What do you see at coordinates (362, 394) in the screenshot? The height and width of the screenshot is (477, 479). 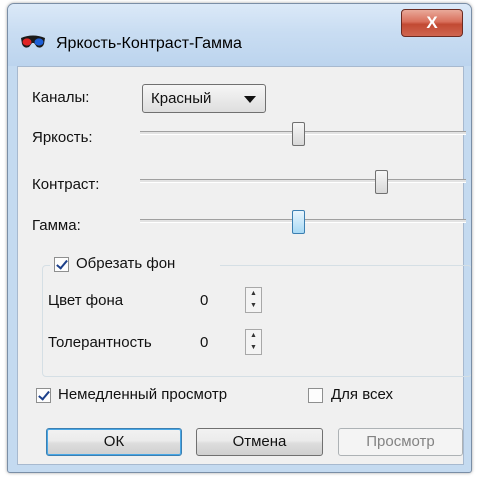 I see `for-all-label: Для всех` at bounding box center [362, 394].